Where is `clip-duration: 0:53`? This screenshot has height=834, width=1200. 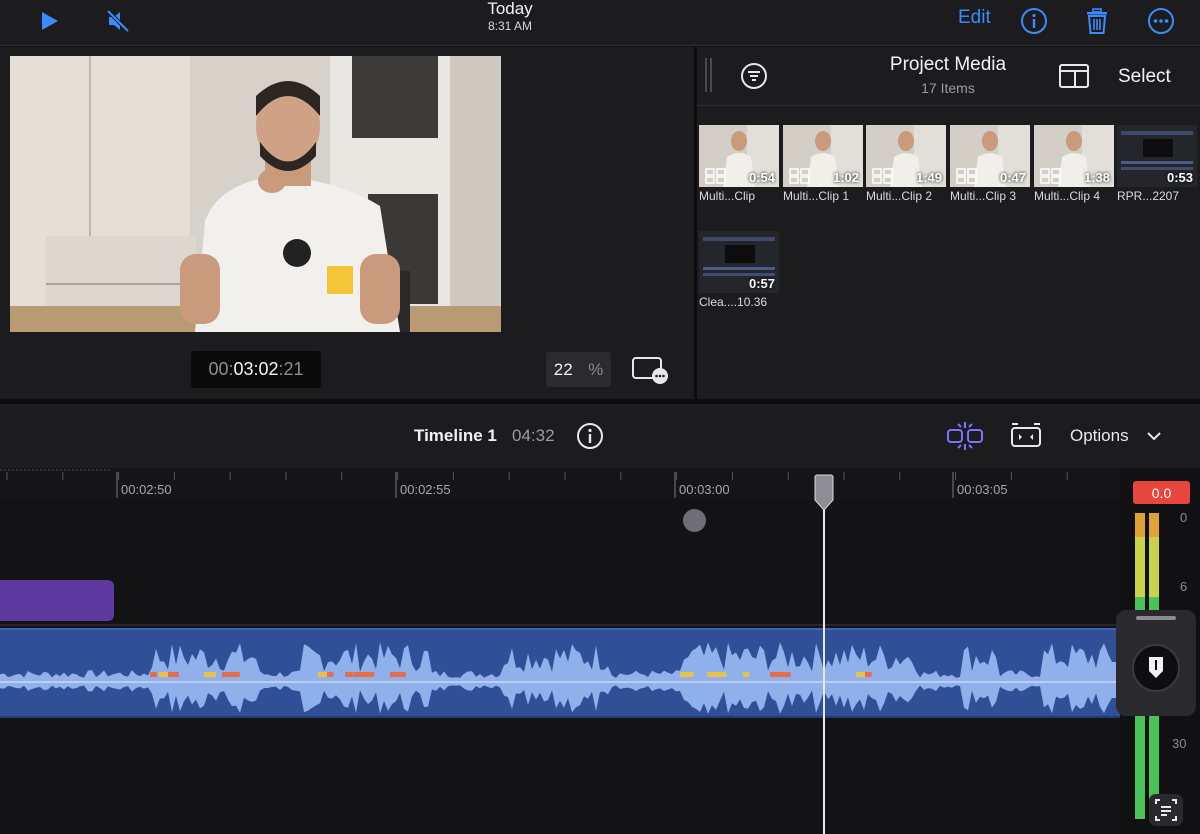 clip-duration: 0:53 is located at coordinates (1179, 177).